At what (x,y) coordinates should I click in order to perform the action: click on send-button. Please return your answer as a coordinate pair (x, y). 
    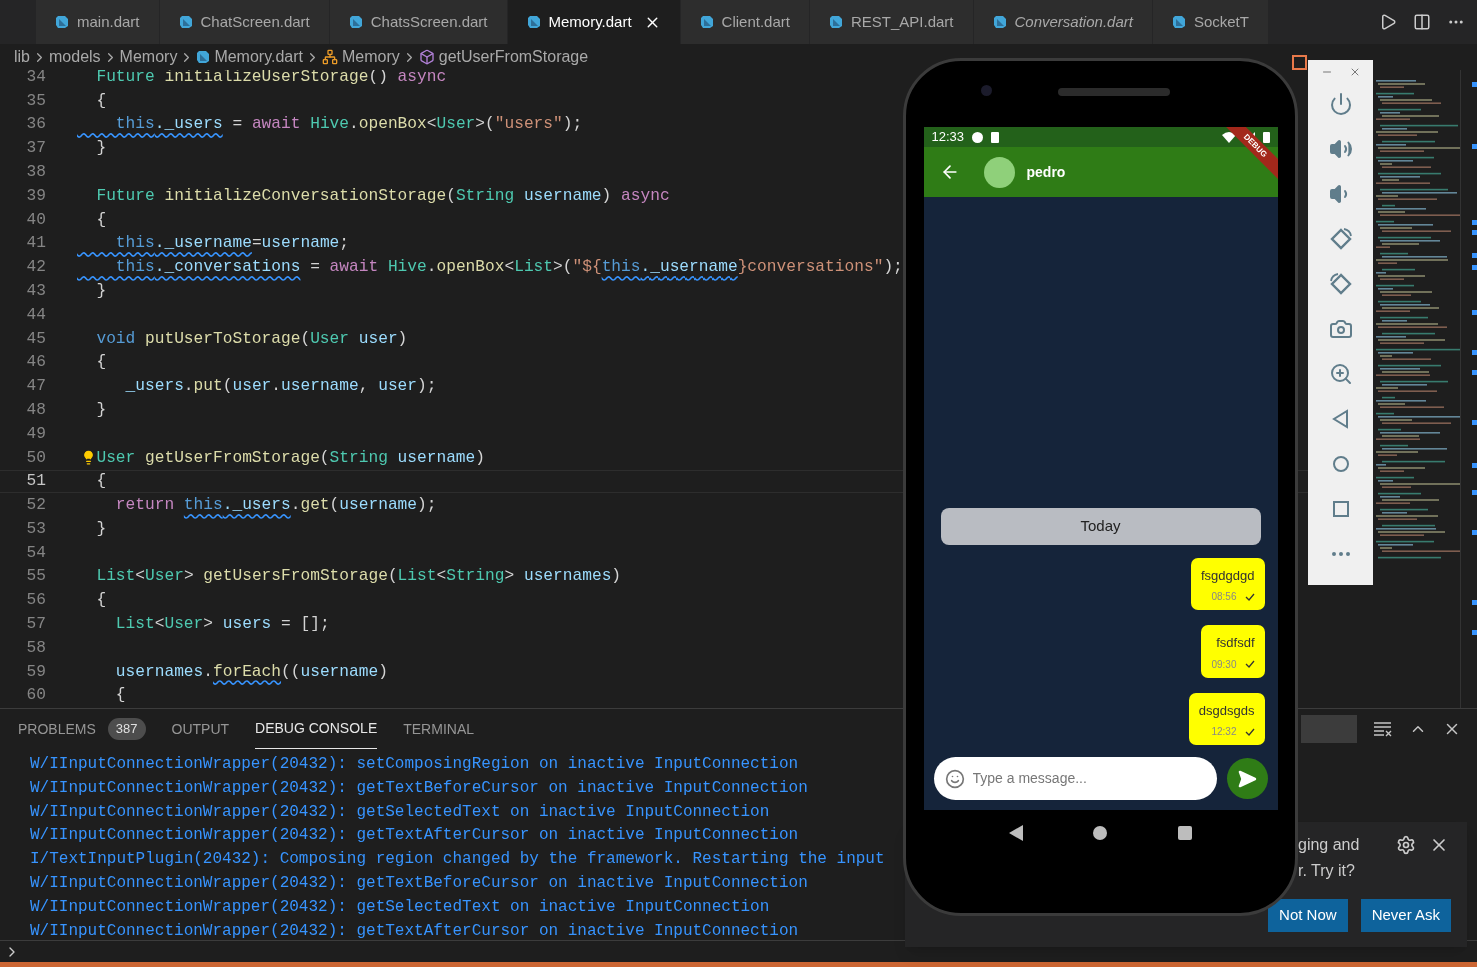
    Looking at the image, I should click on (1247, 778).